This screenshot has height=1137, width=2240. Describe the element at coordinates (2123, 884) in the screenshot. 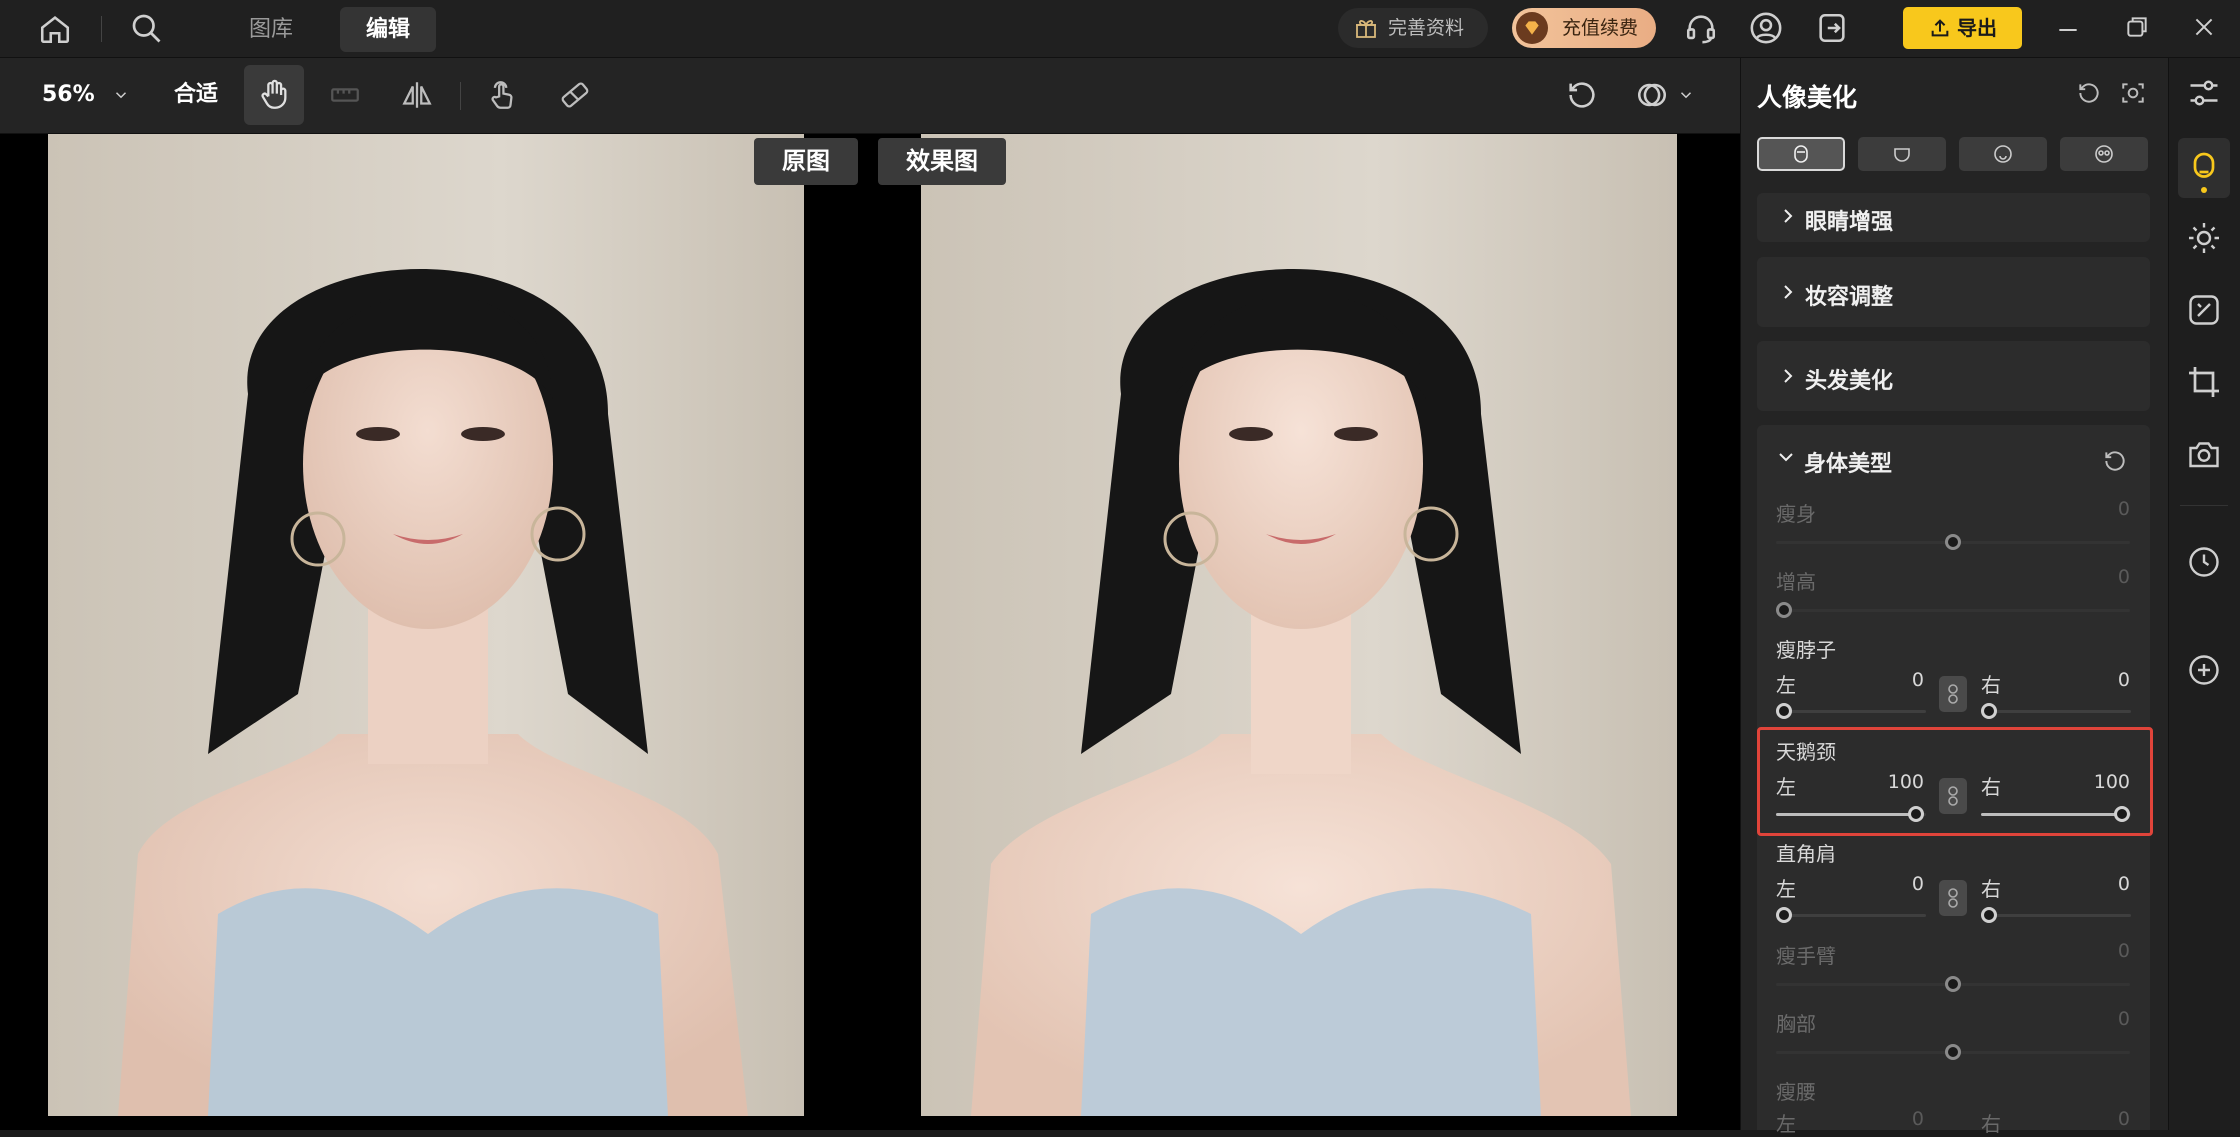

I see `square-shoulder-right-value: 0` at that location.